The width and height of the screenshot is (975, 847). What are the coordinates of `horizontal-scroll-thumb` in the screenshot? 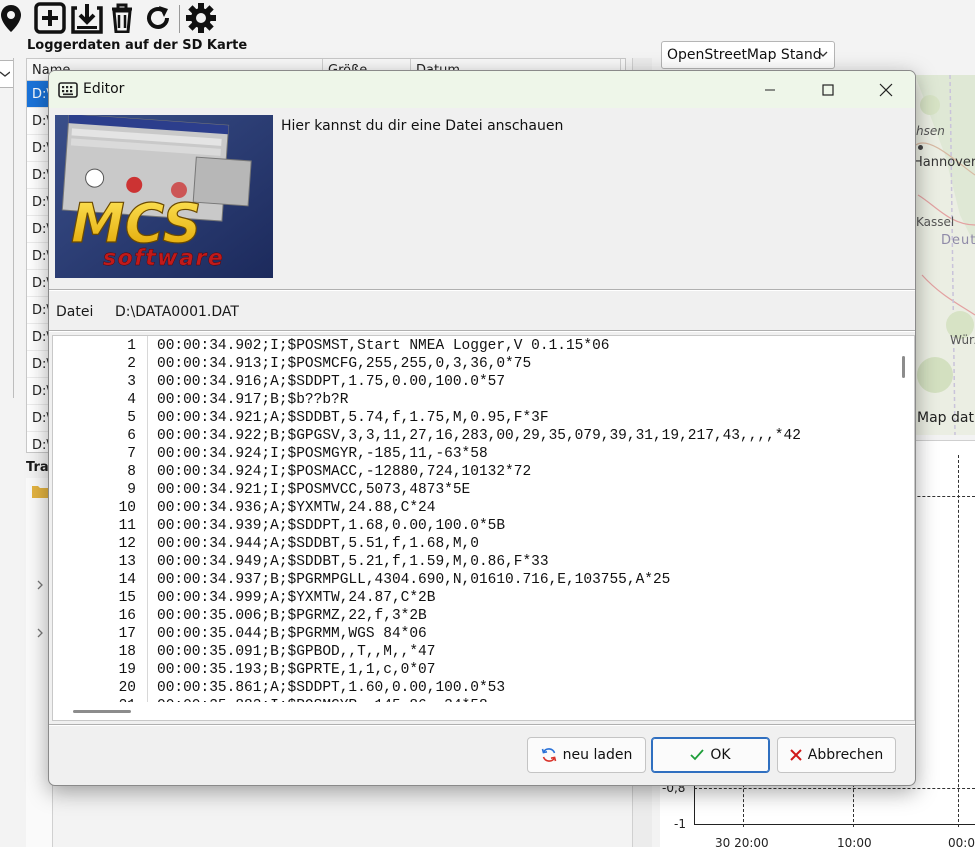 It's located at (102, 711).